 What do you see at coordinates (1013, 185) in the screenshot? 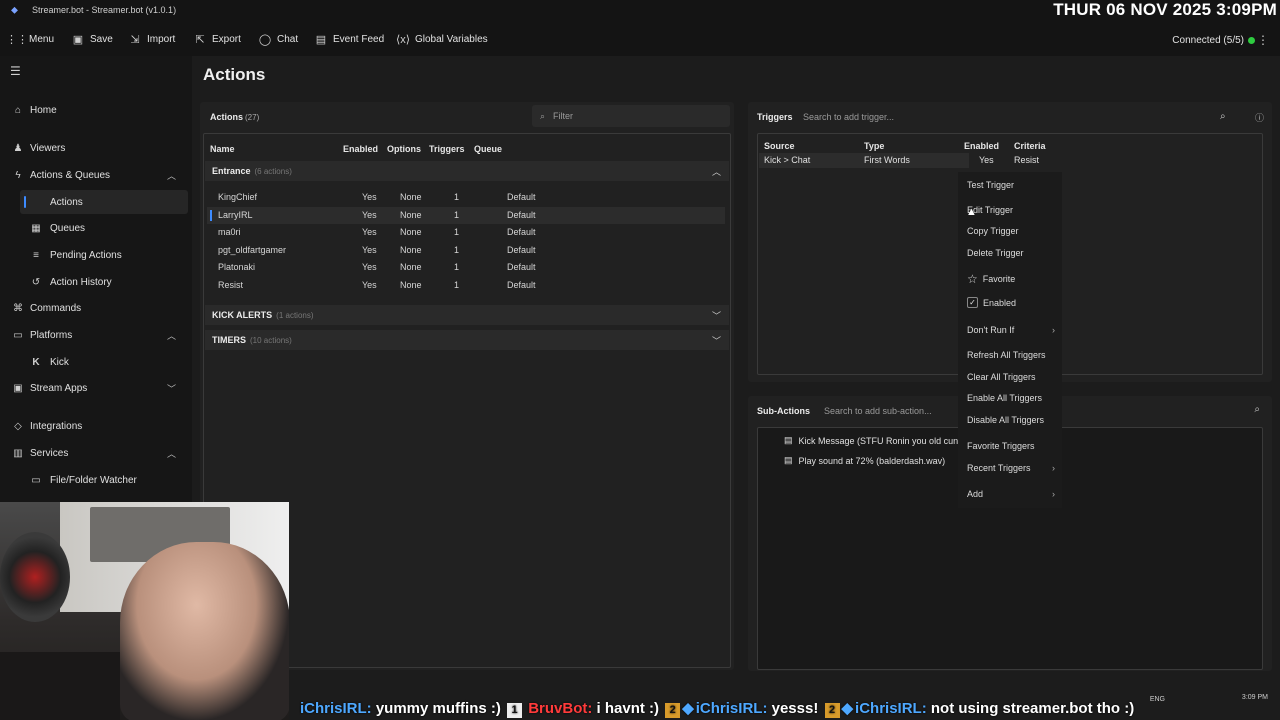
I see `menu-item-test-trigger: Test Trigger` at bounding box center [1013, 185].